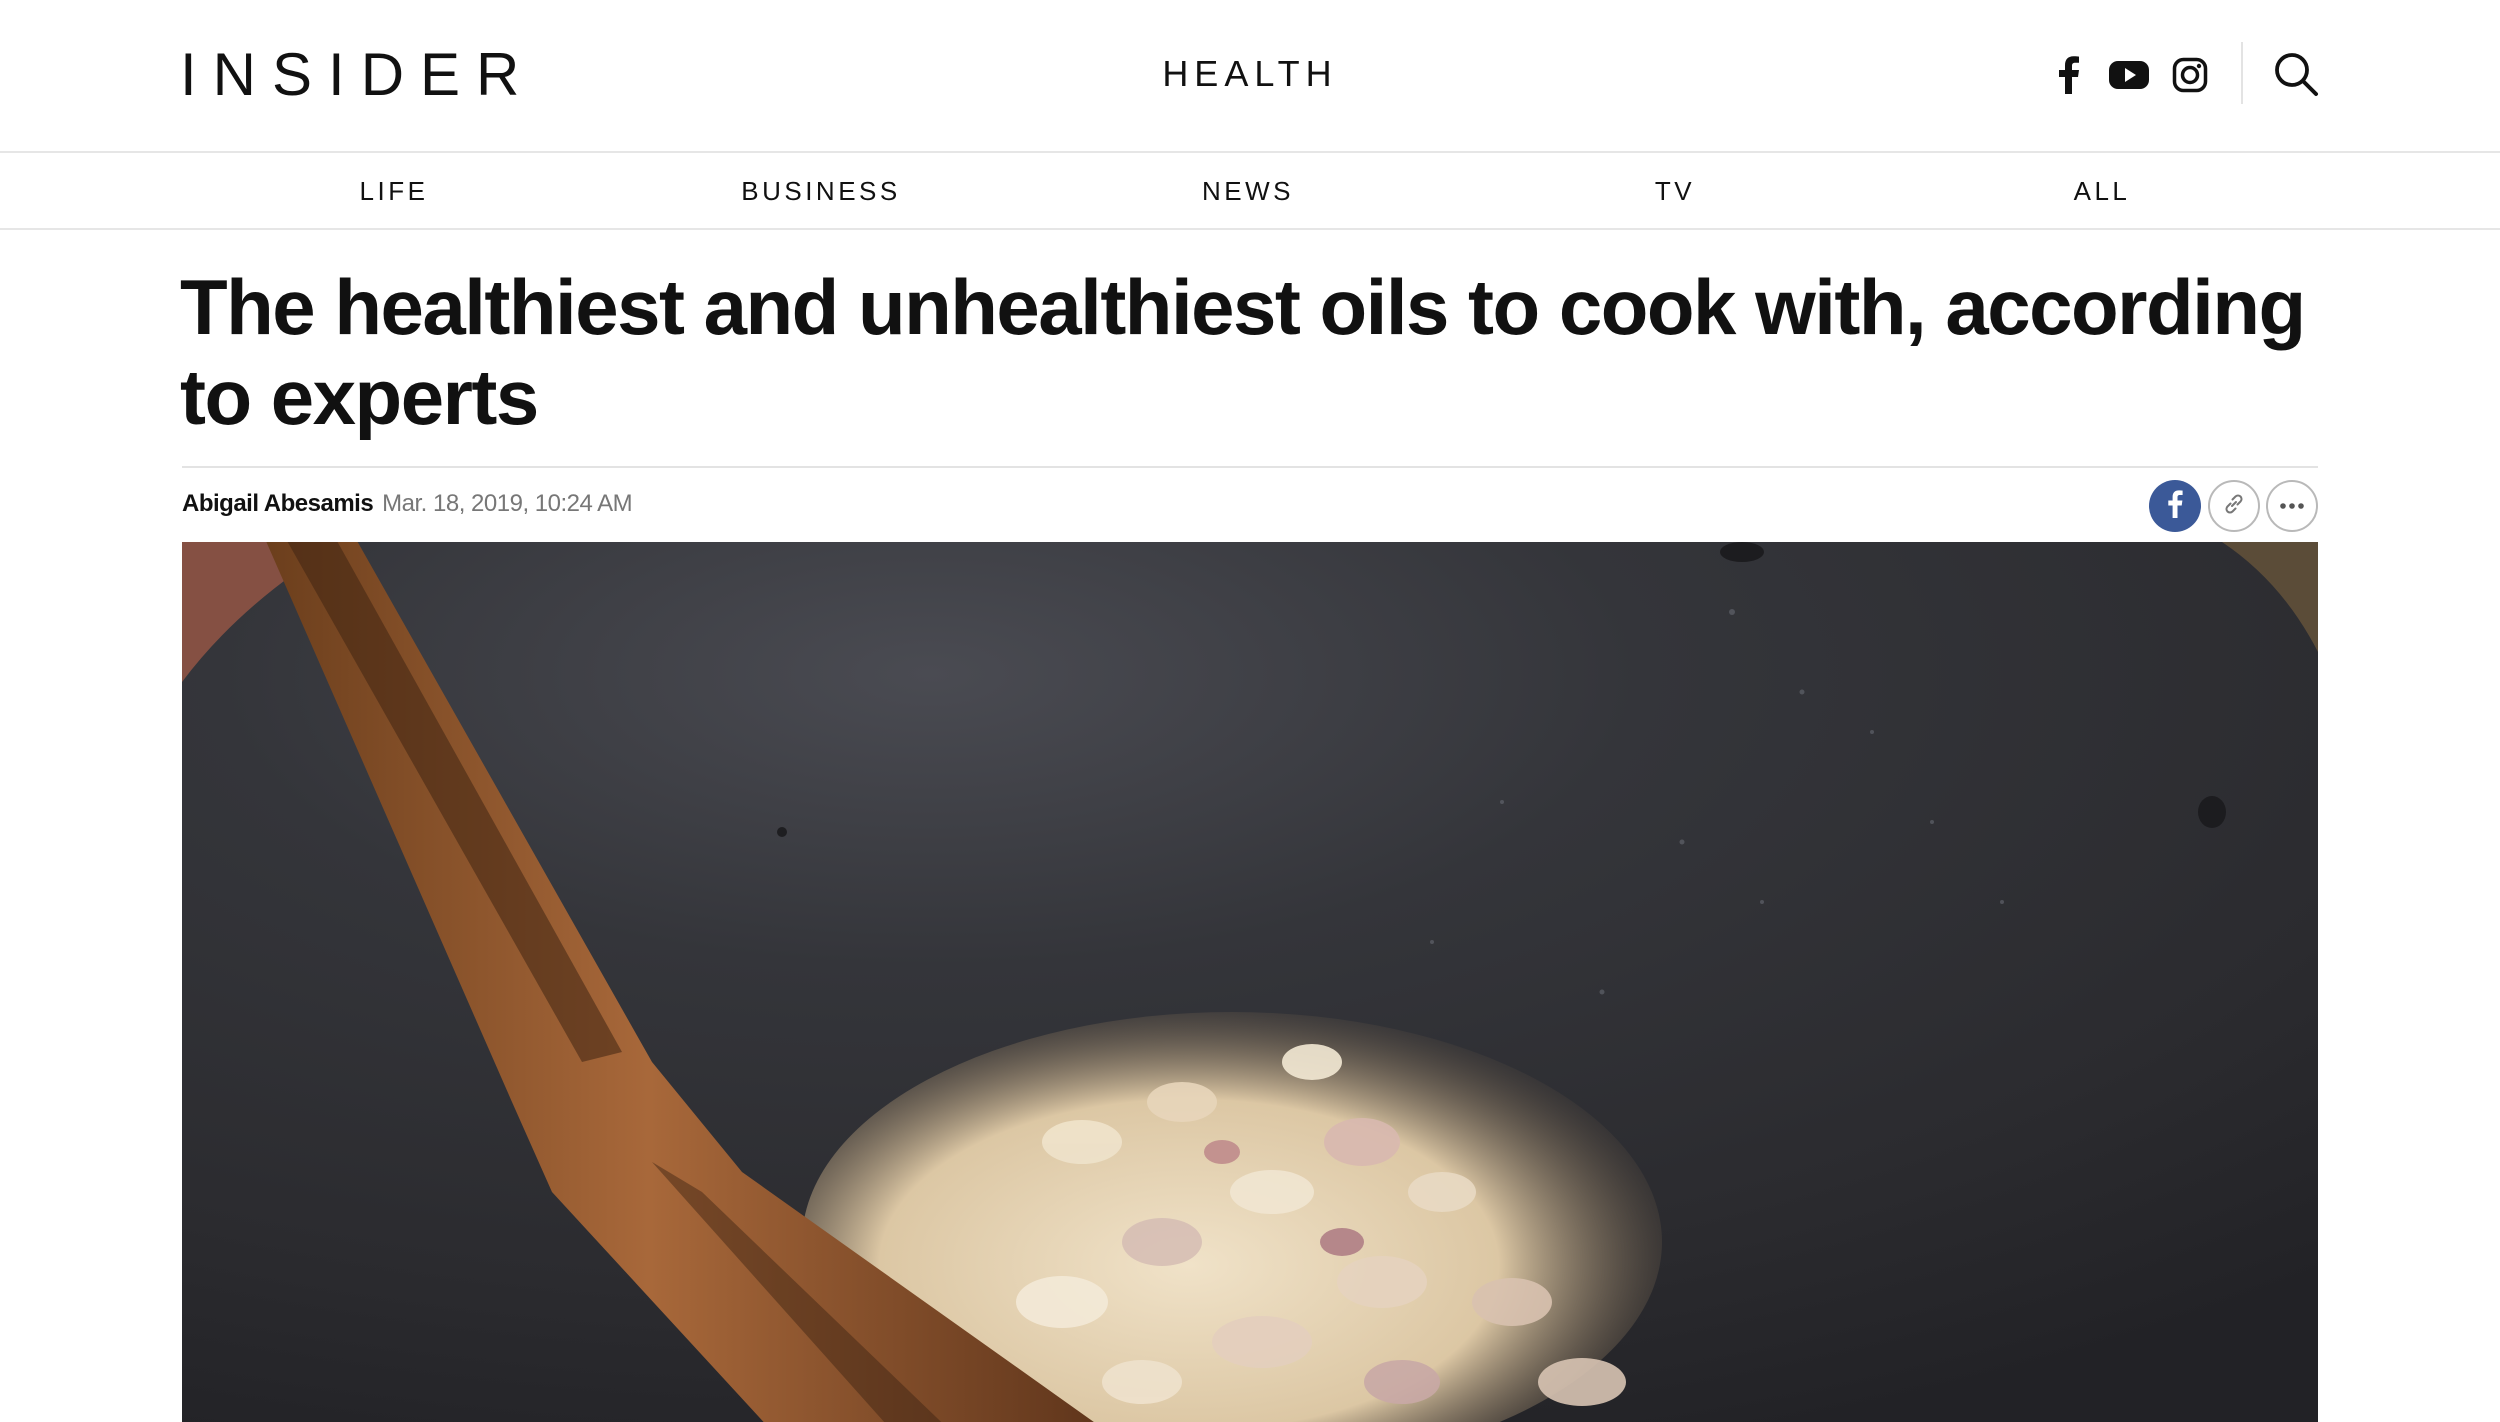  Describe the element at coordinates (278, 504) in the screenshot. I see `author-name: Abigail Abesamis` at that location.